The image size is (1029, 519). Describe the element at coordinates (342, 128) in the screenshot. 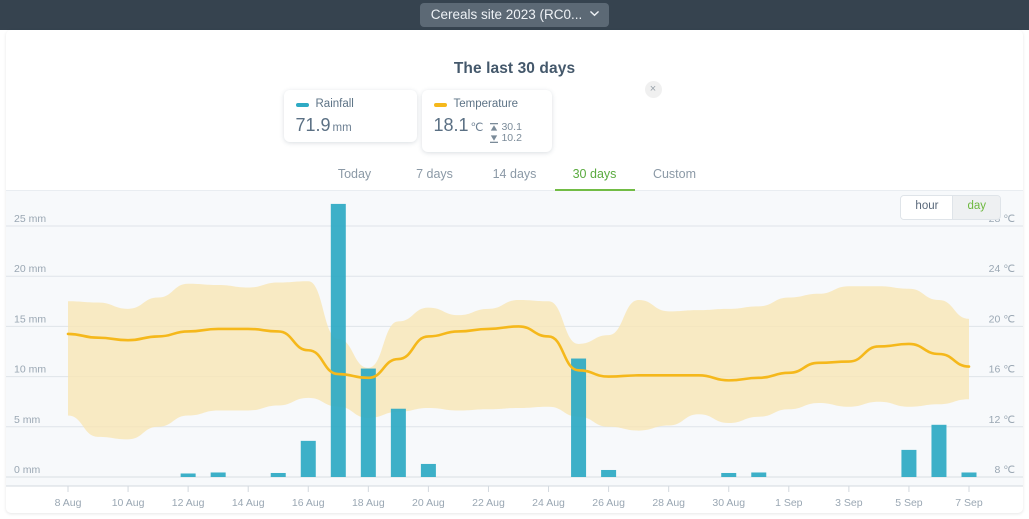

I see `rainfall-unit: mm` at that location.